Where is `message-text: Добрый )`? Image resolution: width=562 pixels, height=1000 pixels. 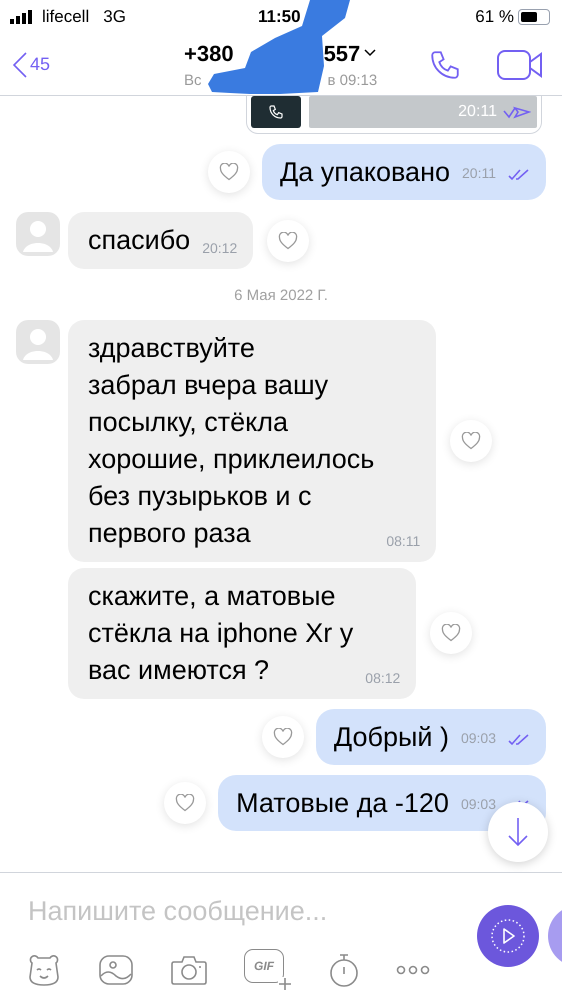 message-text: Добрый ) is located at coordinates (391, 737).